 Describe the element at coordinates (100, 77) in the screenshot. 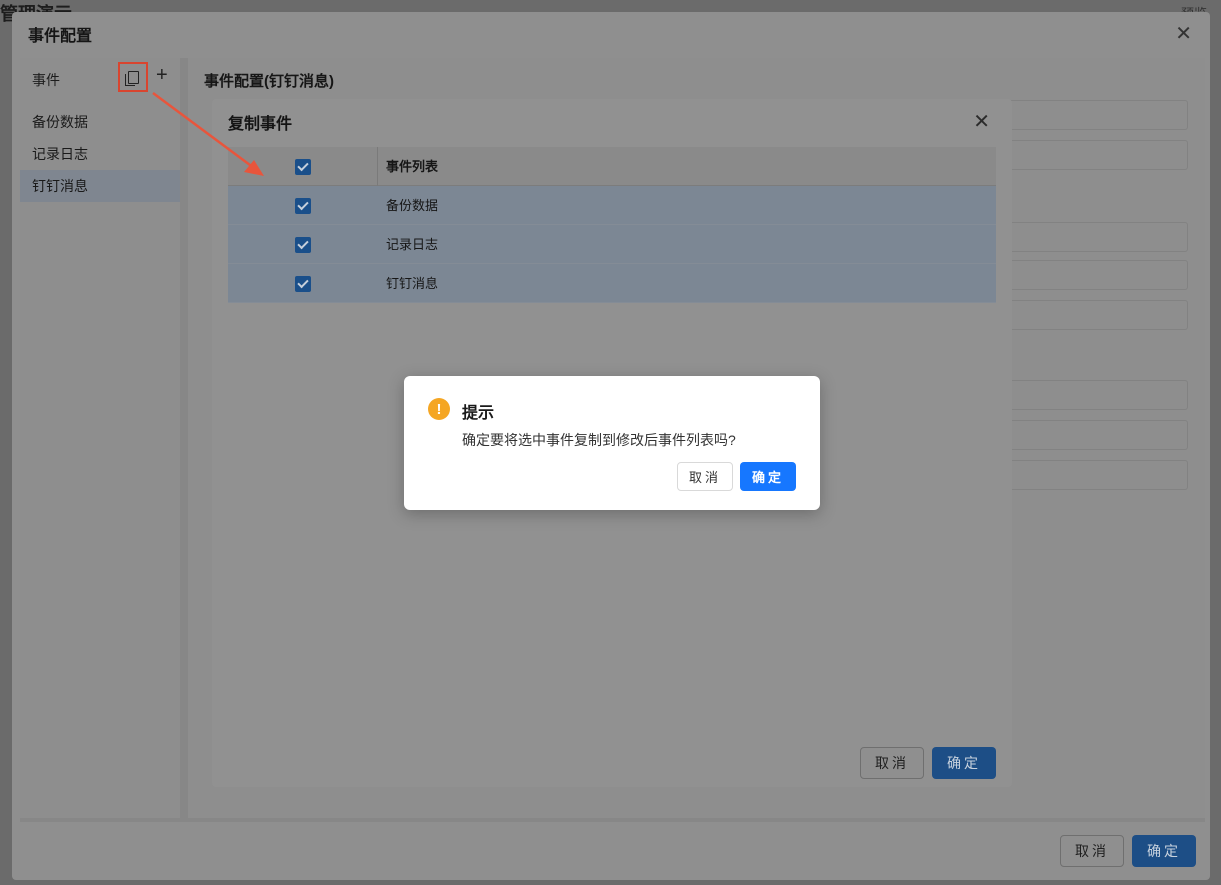

I see `event-list-header: 事件 +` at that location.